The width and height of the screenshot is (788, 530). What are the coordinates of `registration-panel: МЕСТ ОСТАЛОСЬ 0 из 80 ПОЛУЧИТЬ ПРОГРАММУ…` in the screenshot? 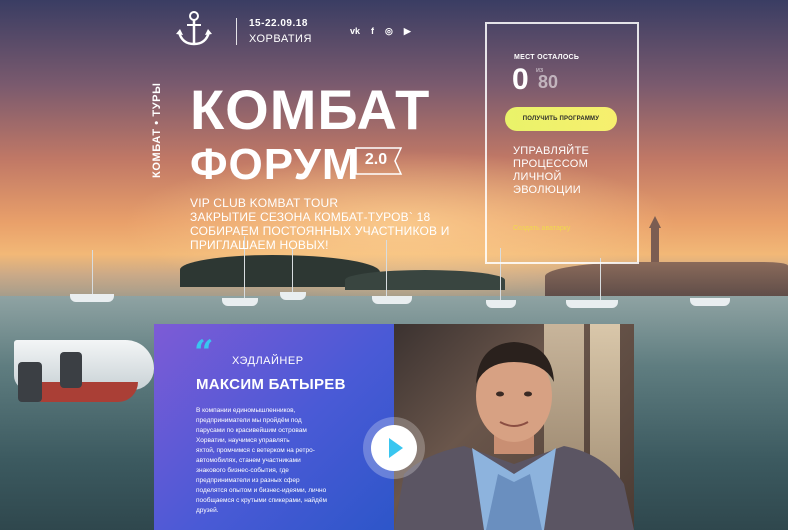 It's located at (562, 143).